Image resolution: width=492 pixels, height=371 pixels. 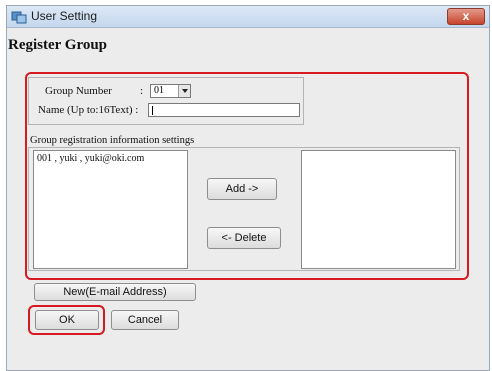 I want to click on chevron-down-icon, so click(x=184, y=91).